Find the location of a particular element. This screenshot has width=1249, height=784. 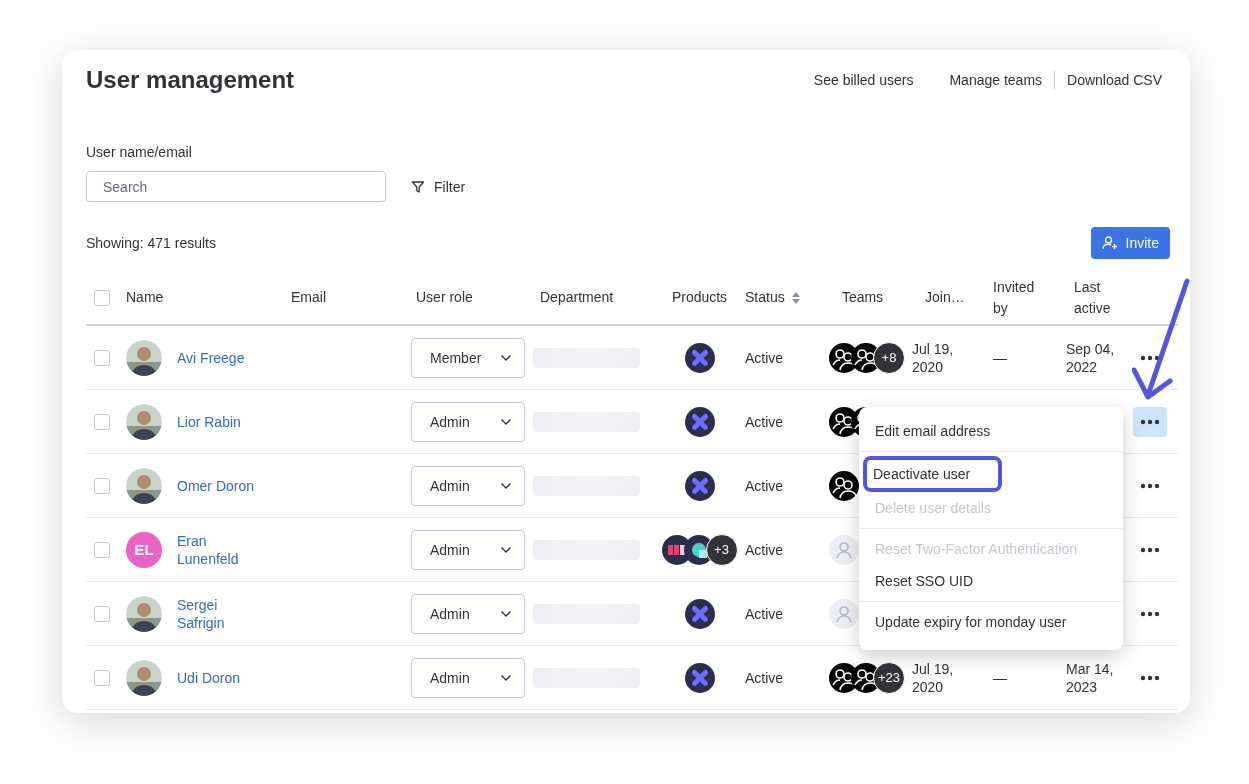

menu-item: Update expiry for monday user is located at coordinates (991, 622).